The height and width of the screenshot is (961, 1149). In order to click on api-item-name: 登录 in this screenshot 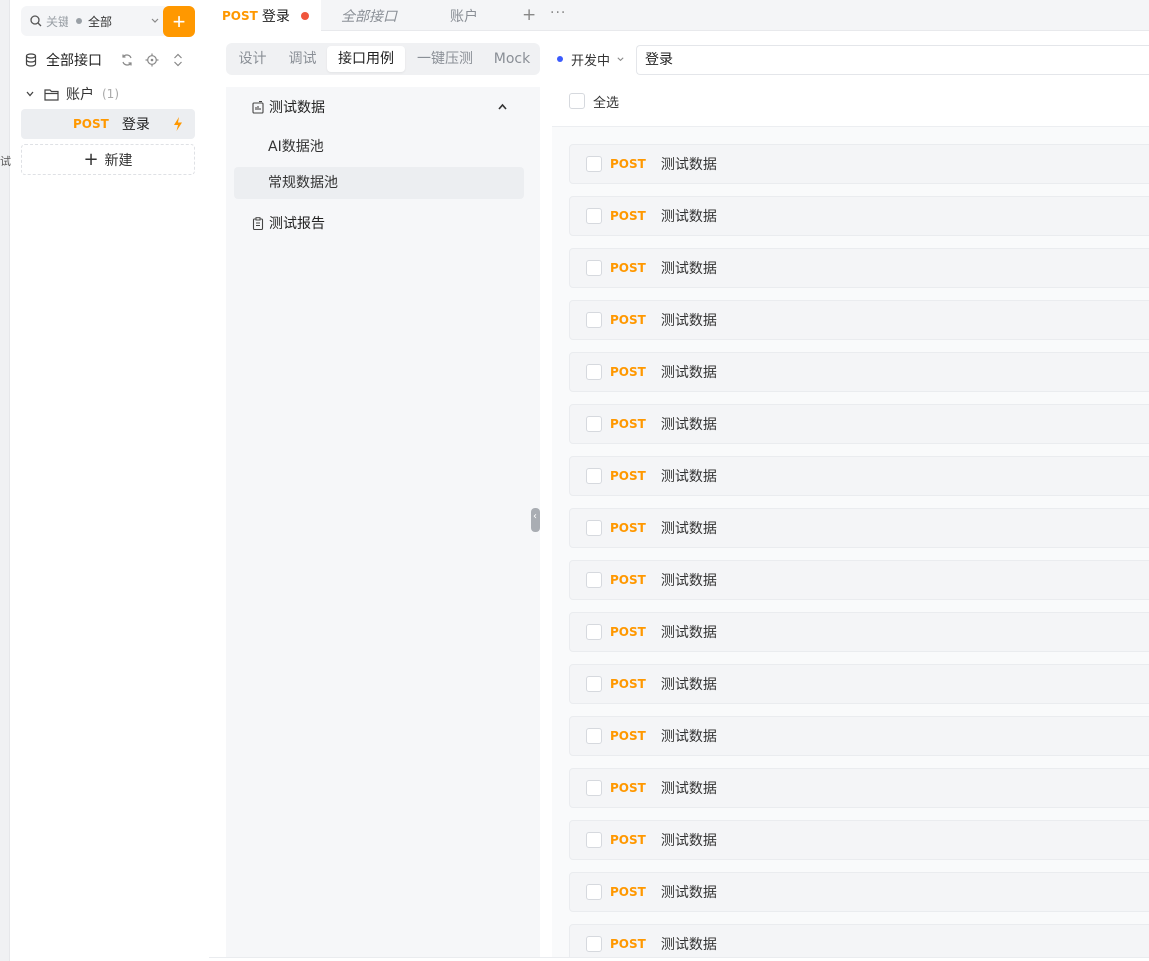, I will do `click(135, 125)`.